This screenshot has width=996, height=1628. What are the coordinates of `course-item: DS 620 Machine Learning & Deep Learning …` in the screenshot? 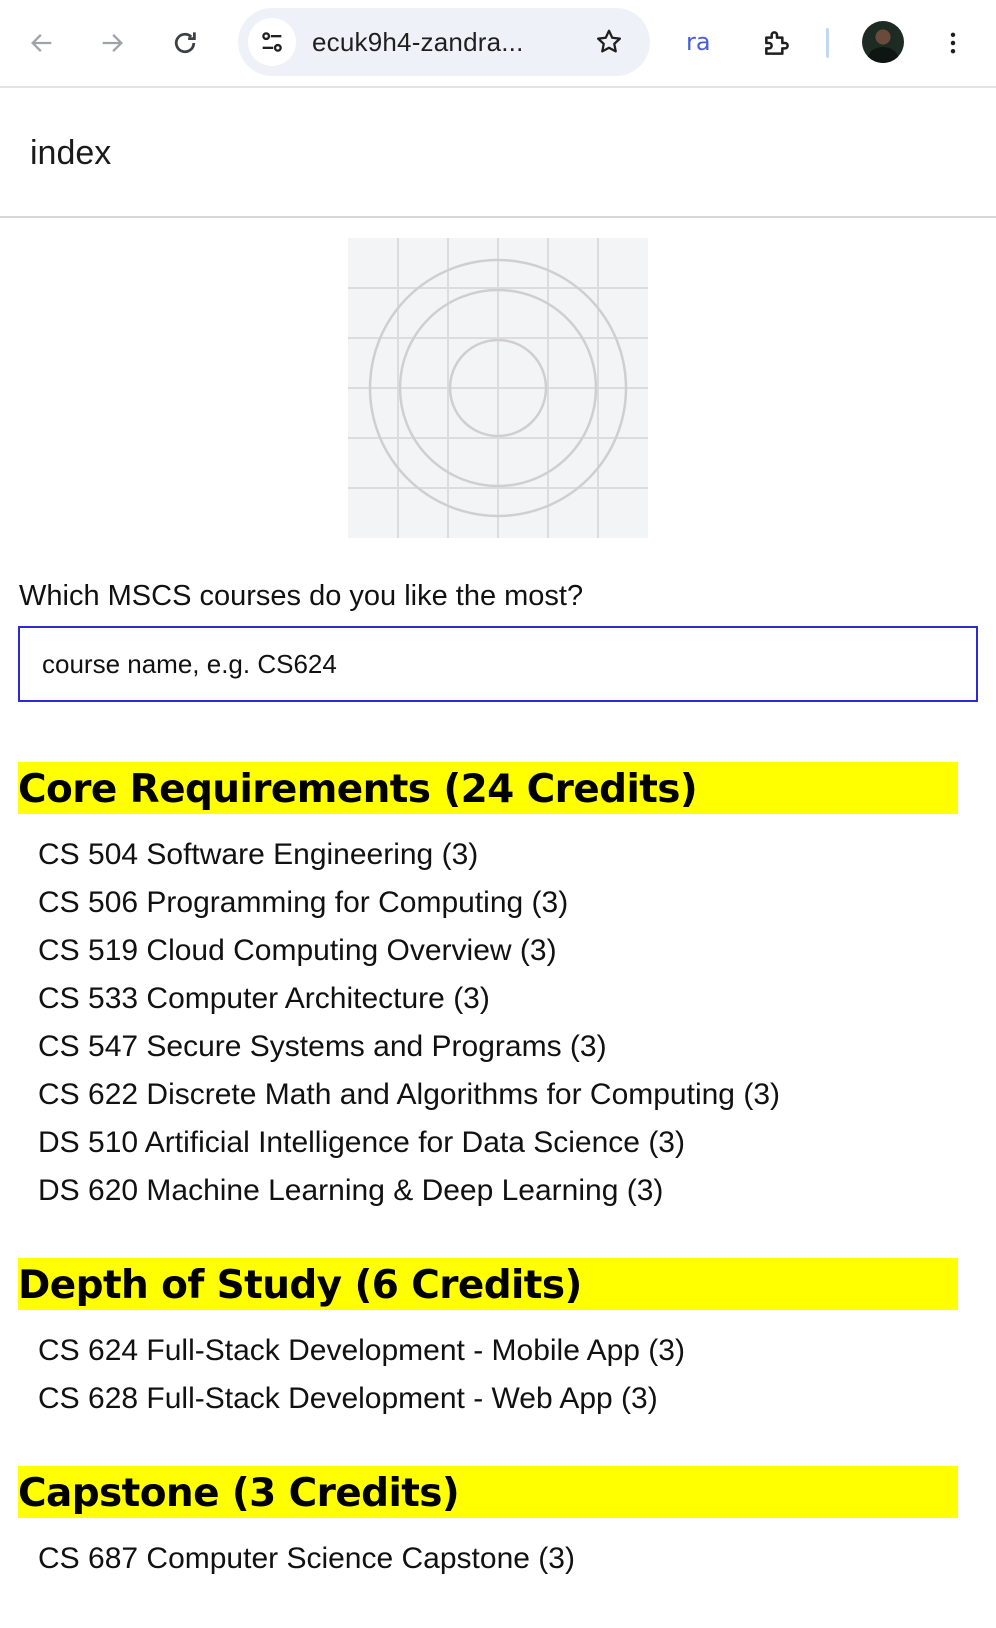 It's located at (351, 1190).